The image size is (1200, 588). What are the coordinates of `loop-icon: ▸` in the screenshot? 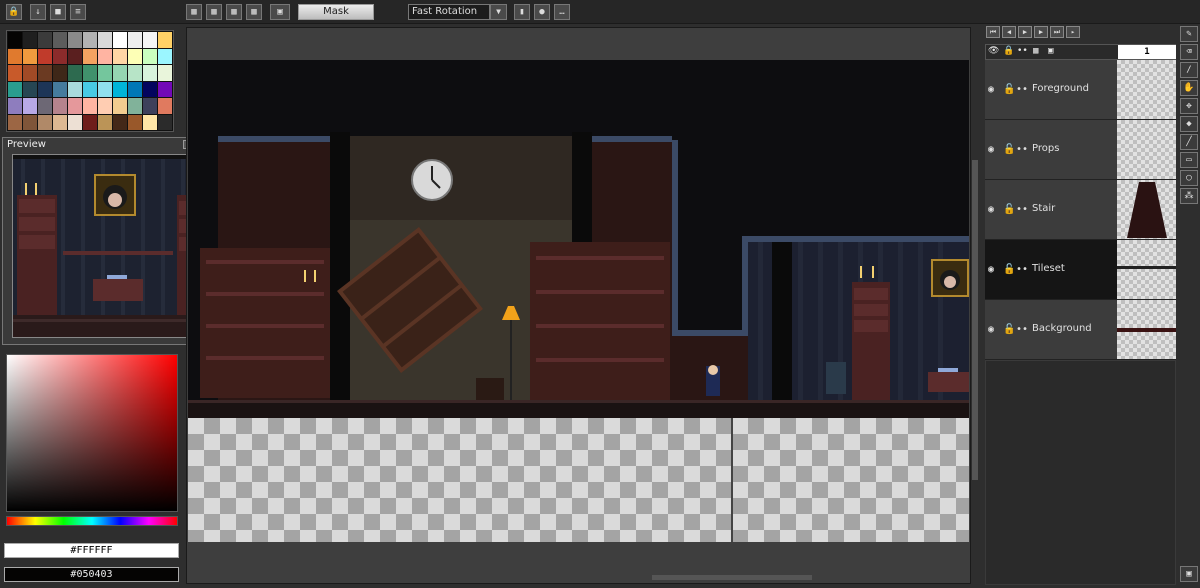 It's located at (1073, 32).